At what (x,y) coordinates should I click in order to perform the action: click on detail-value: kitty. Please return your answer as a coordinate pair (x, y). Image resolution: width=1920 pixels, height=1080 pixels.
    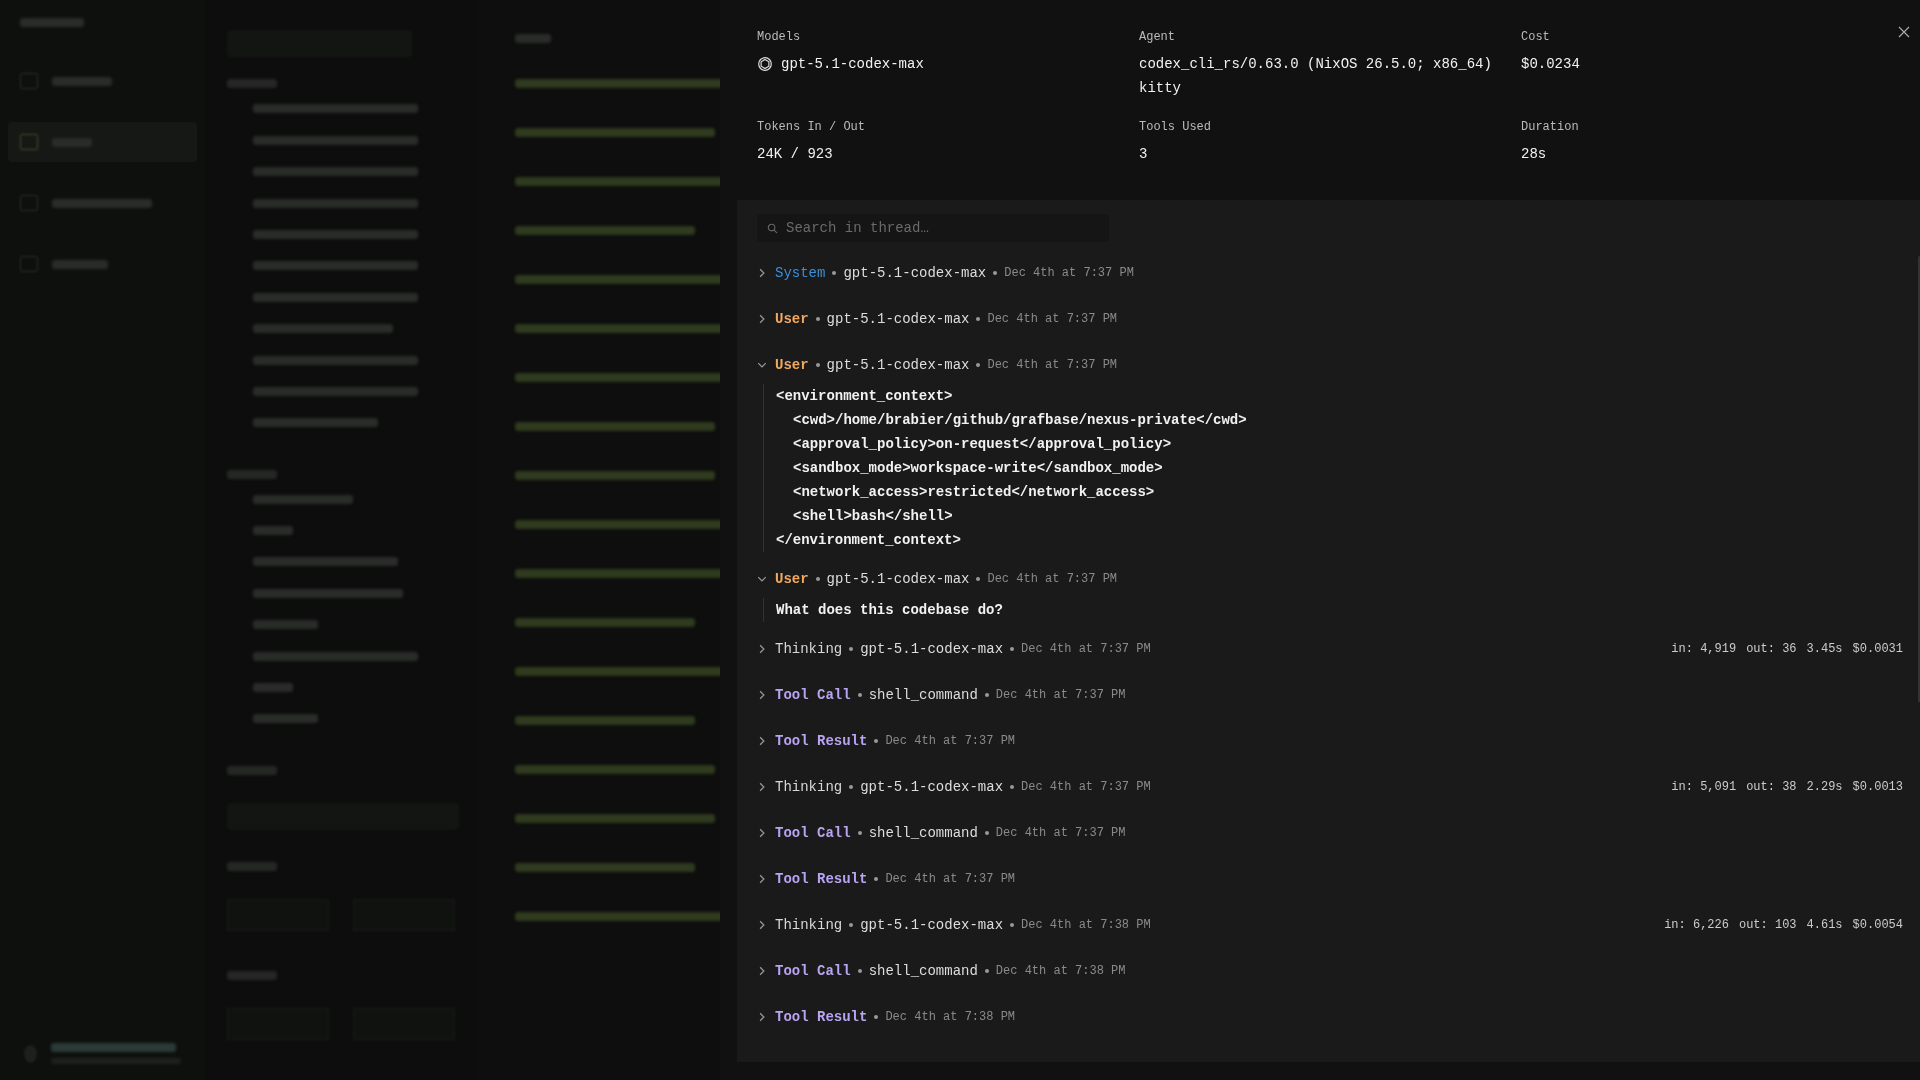
    Looking at the image, I should click on (1160, 88).